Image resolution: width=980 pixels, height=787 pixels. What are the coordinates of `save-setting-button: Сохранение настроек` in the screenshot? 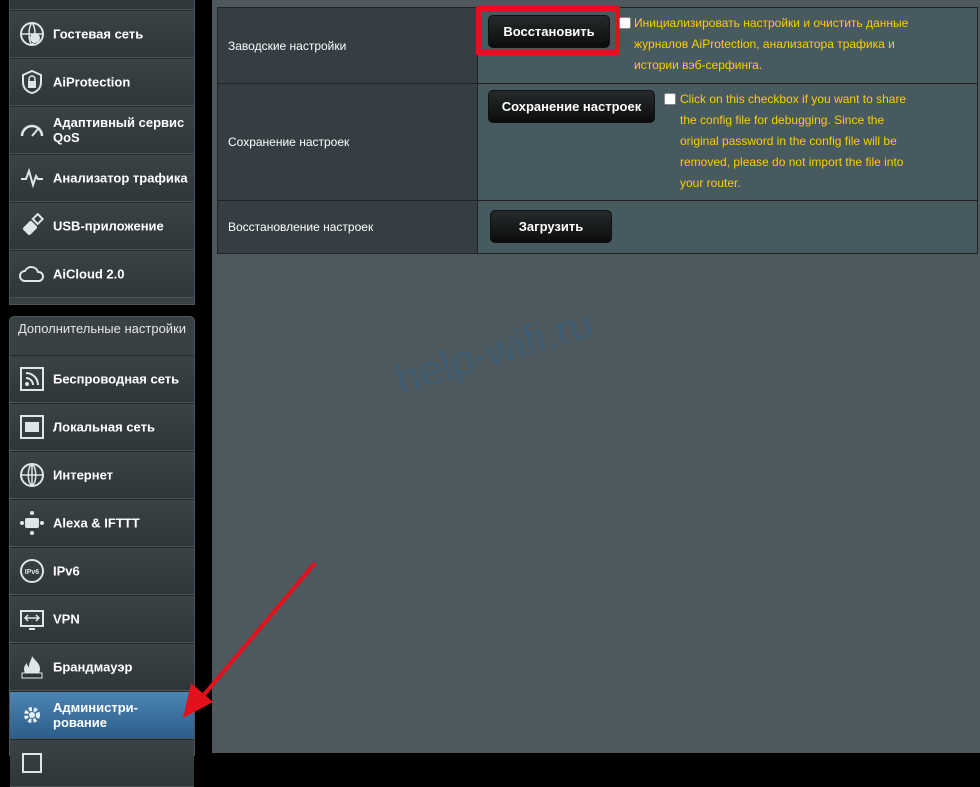 It's located at (571, 106).